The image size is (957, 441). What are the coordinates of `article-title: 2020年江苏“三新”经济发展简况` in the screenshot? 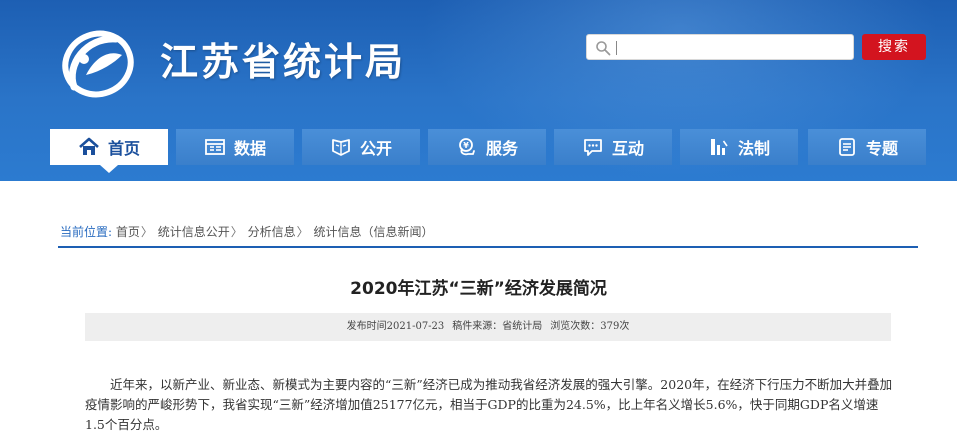 It's located at (478, 289).